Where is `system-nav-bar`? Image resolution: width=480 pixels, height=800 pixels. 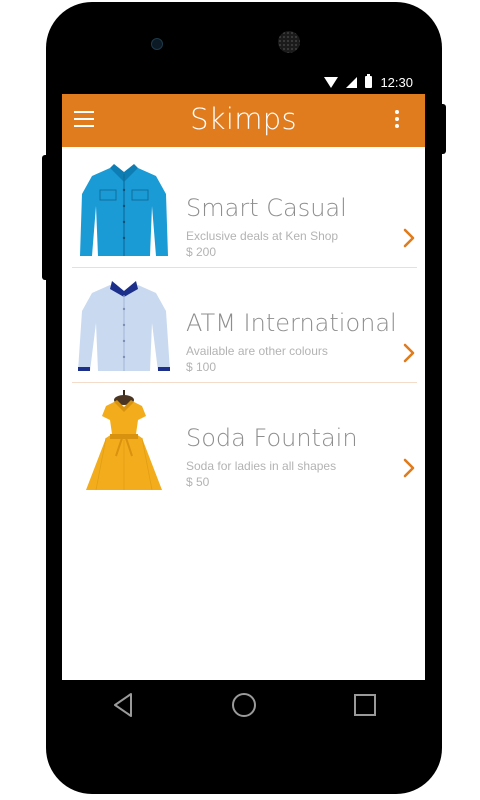
system-nav-bar is located at coordinates (243, 705).